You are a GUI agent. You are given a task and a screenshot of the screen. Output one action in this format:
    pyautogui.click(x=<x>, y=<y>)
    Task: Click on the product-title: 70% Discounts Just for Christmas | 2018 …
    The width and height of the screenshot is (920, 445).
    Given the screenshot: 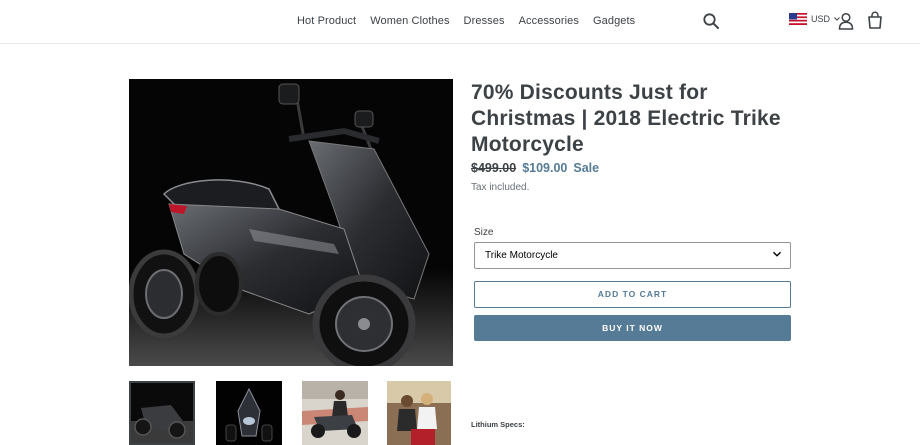 What is the action you would take?
    pyautogui.click(x=626, y=118)
    